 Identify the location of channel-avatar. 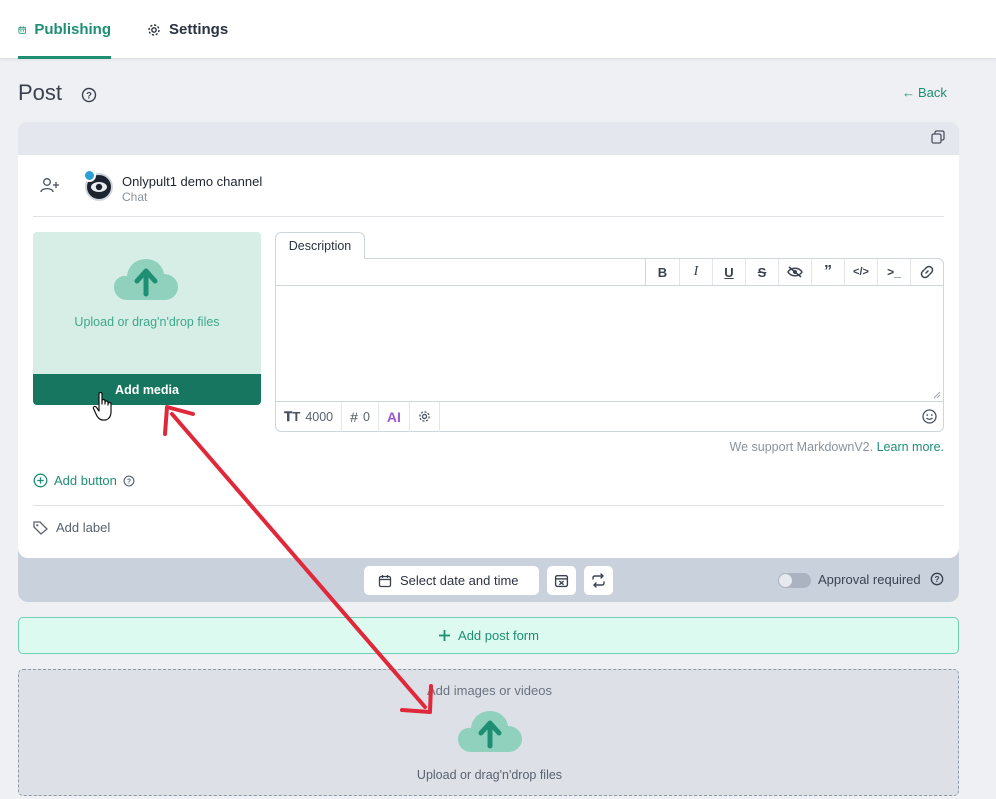
(98, 185).